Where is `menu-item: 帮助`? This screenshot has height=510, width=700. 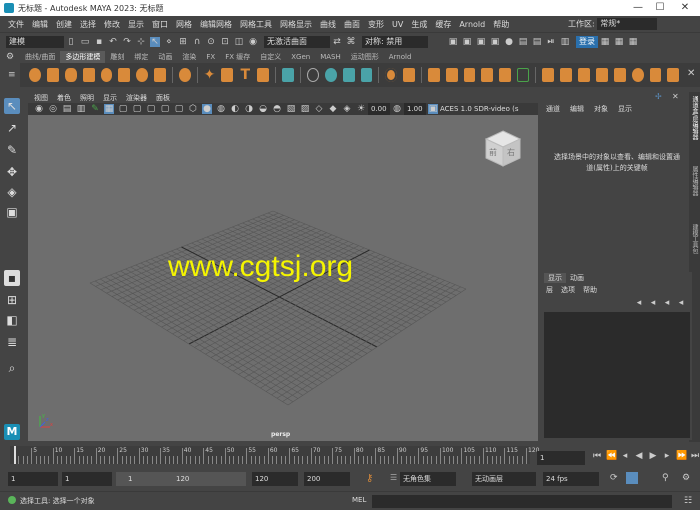
menu-item: 帮助 is located at coordinates (501, 24).